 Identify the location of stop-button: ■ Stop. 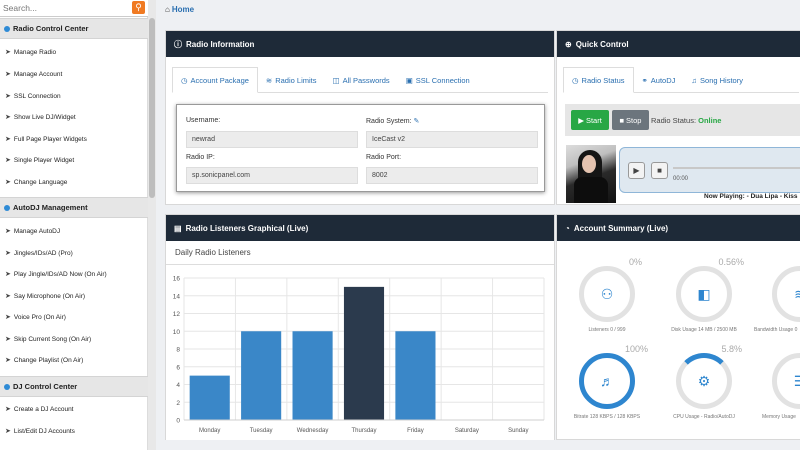
(630, 120).